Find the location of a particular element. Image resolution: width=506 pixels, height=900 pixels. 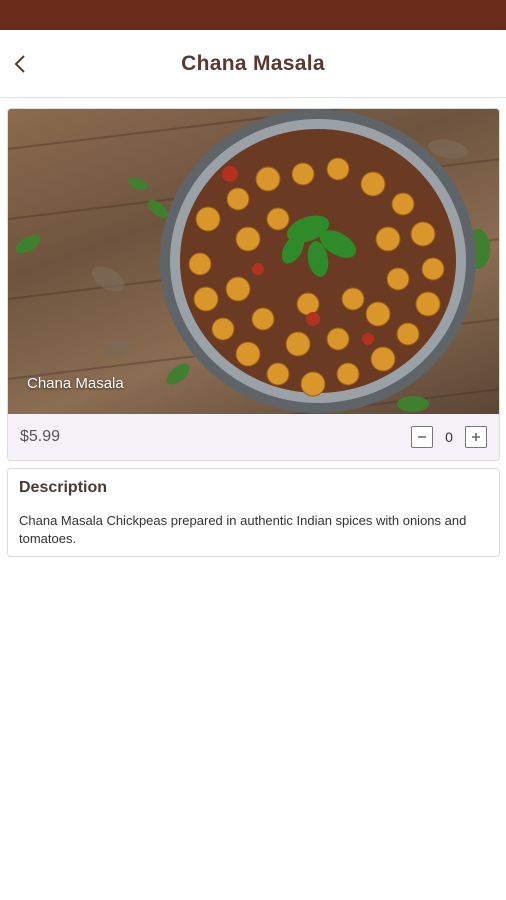

plus-icon is located at coordinates (476, 437).